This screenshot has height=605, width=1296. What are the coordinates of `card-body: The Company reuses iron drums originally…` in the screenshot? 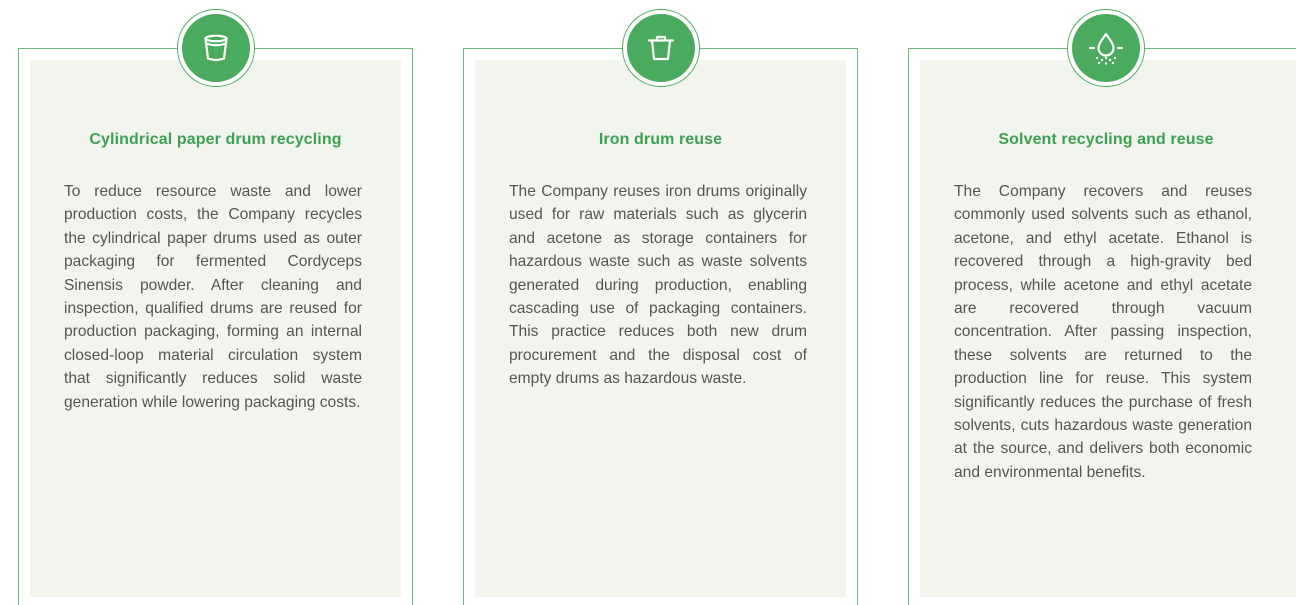 It's located at (658, 285).